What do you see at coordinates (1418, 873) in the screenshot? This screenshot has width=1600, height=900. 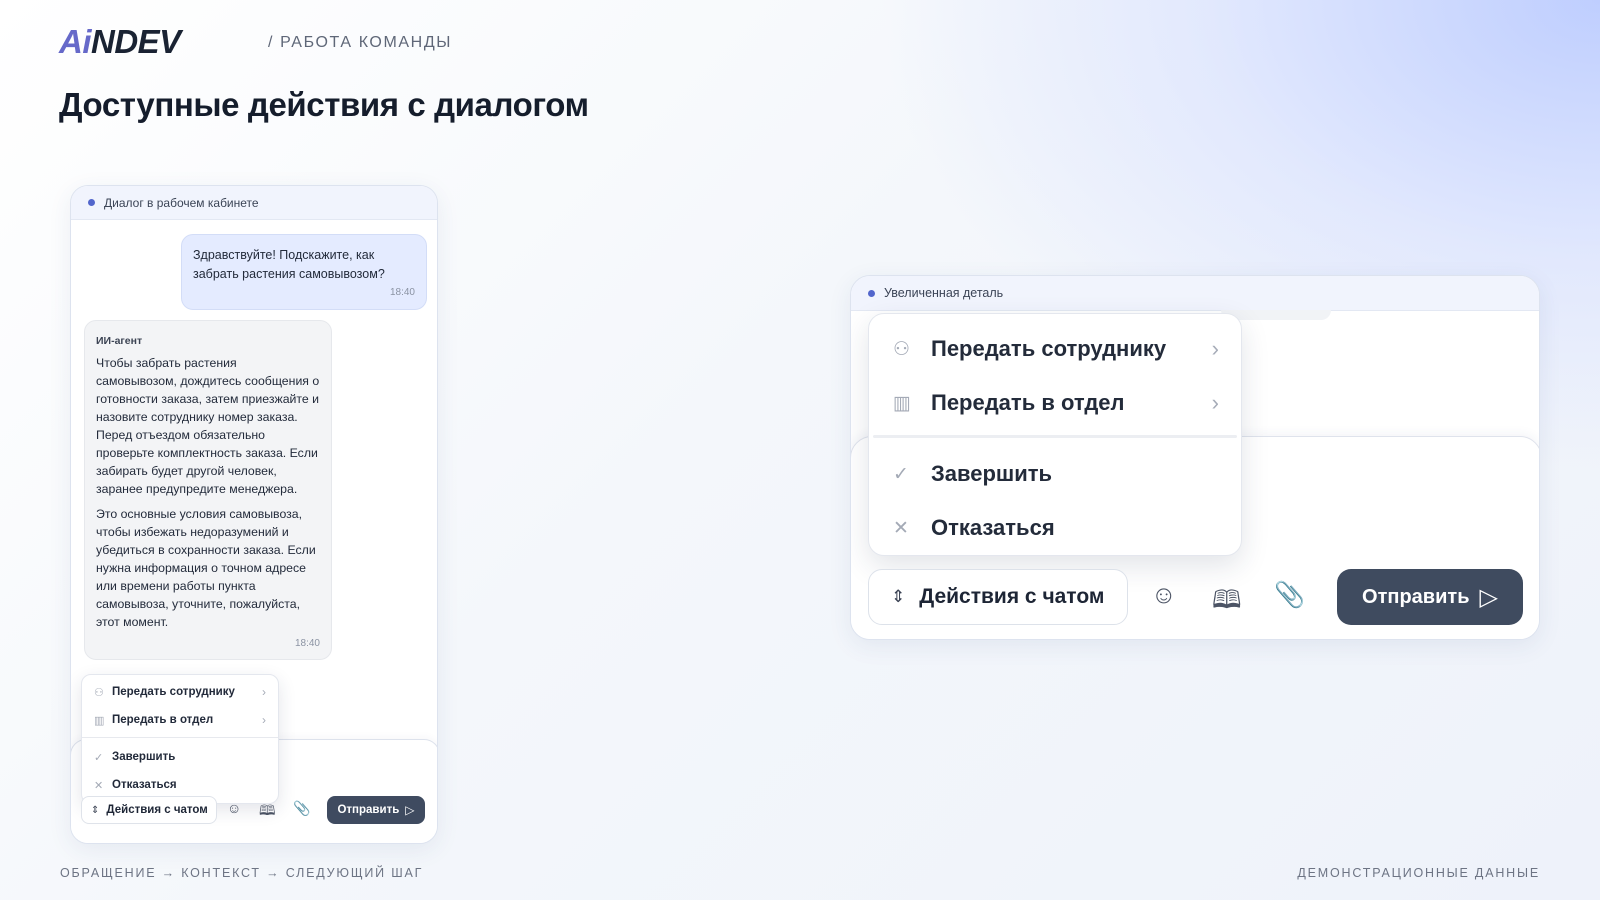 I see `footer-demo-note: ДЕМОНСТРАЦИОННЫЕ ДАННЫЕ` at bounding box center [1418, 873].